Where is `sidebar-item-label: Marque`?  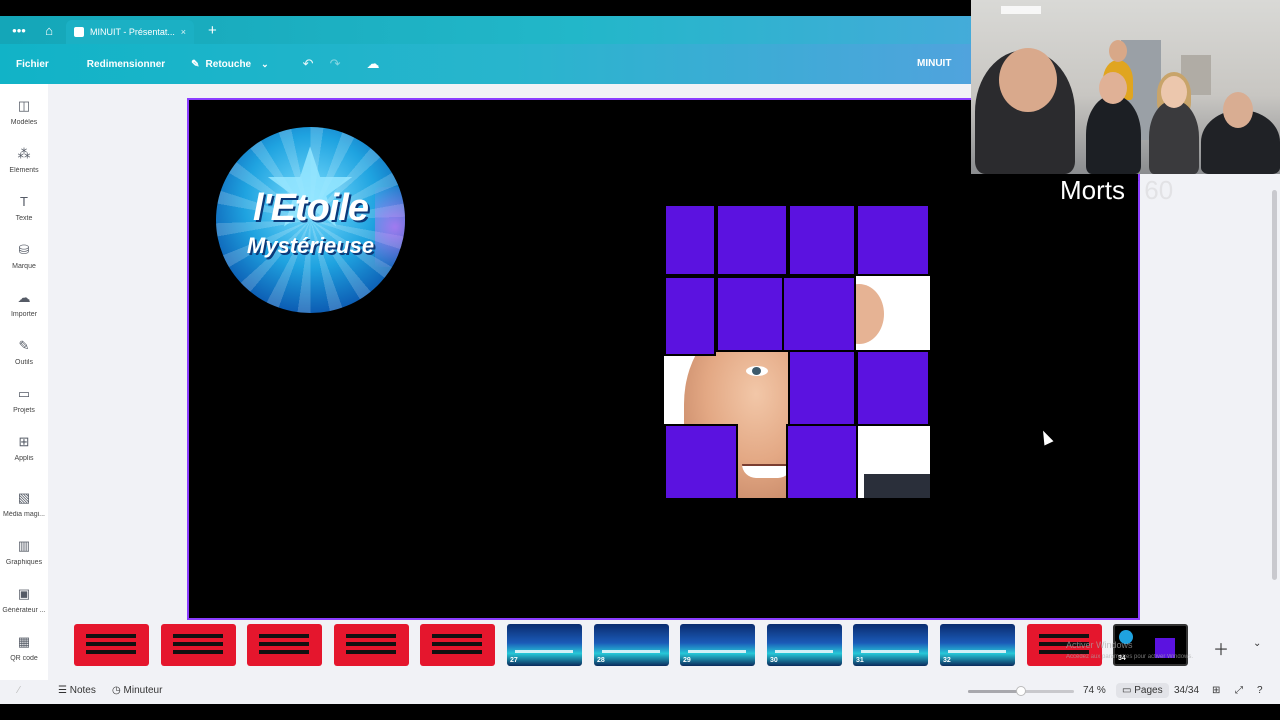
sidebar-item-label: Marque is located at coordinates (24, 266).